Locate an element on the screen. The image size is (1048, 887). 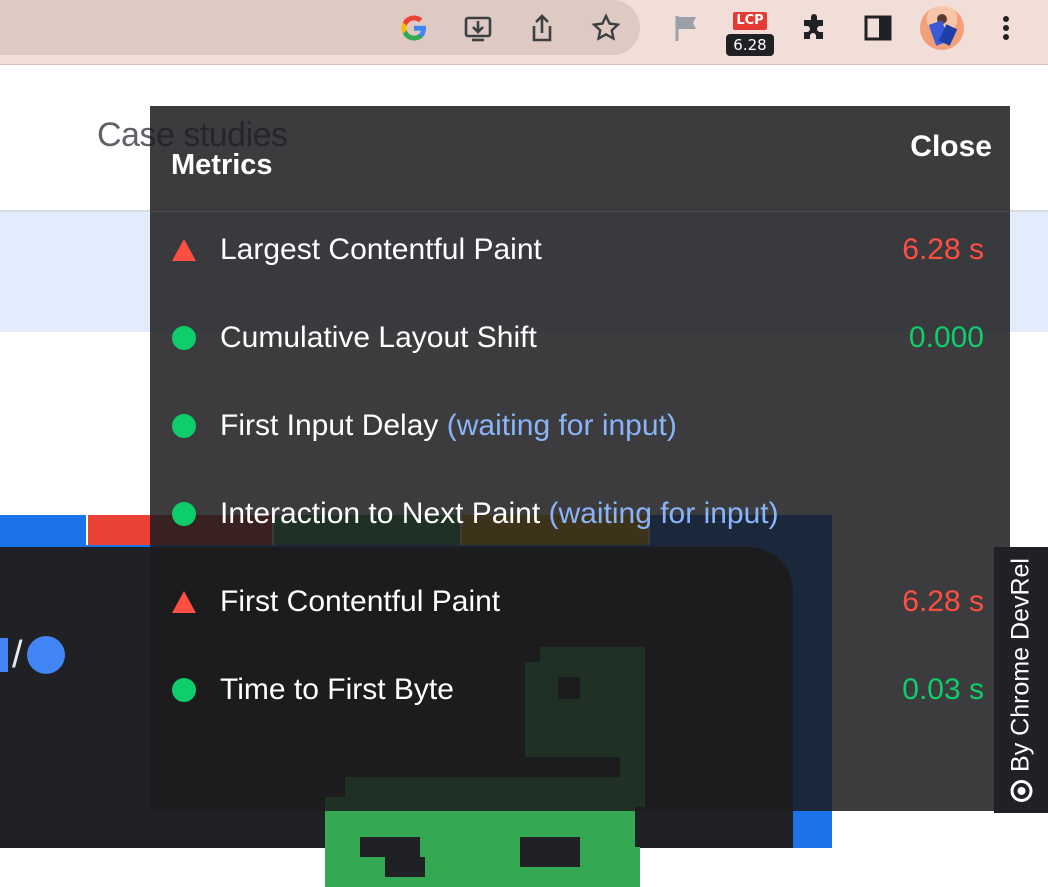
lcp-extension-badge: LCP 6.28 is located at coordinates (750, 34).